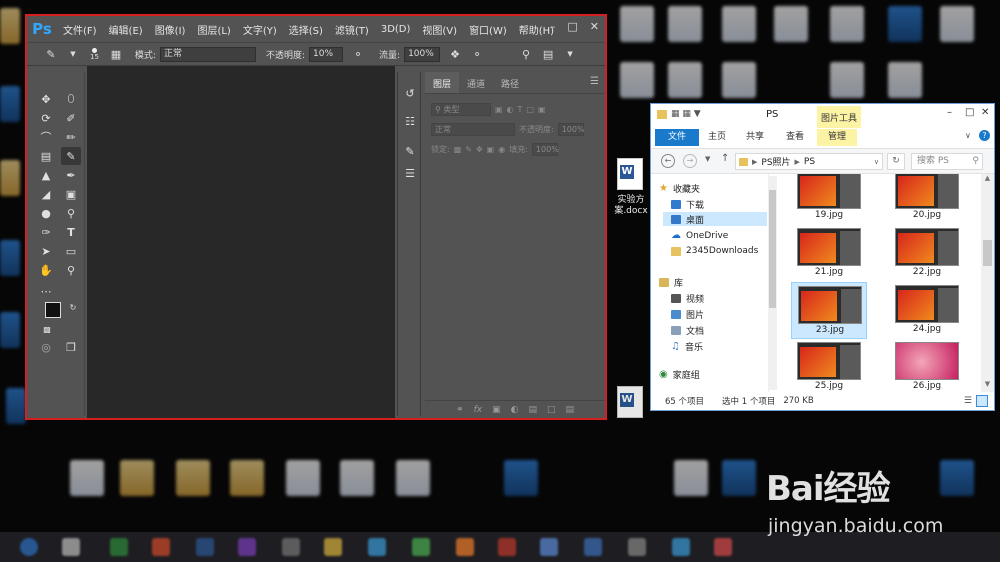  Describe the element at coordinates (715, 219) in the screenshot. I see `nav-desktop: 桌面` at that location.